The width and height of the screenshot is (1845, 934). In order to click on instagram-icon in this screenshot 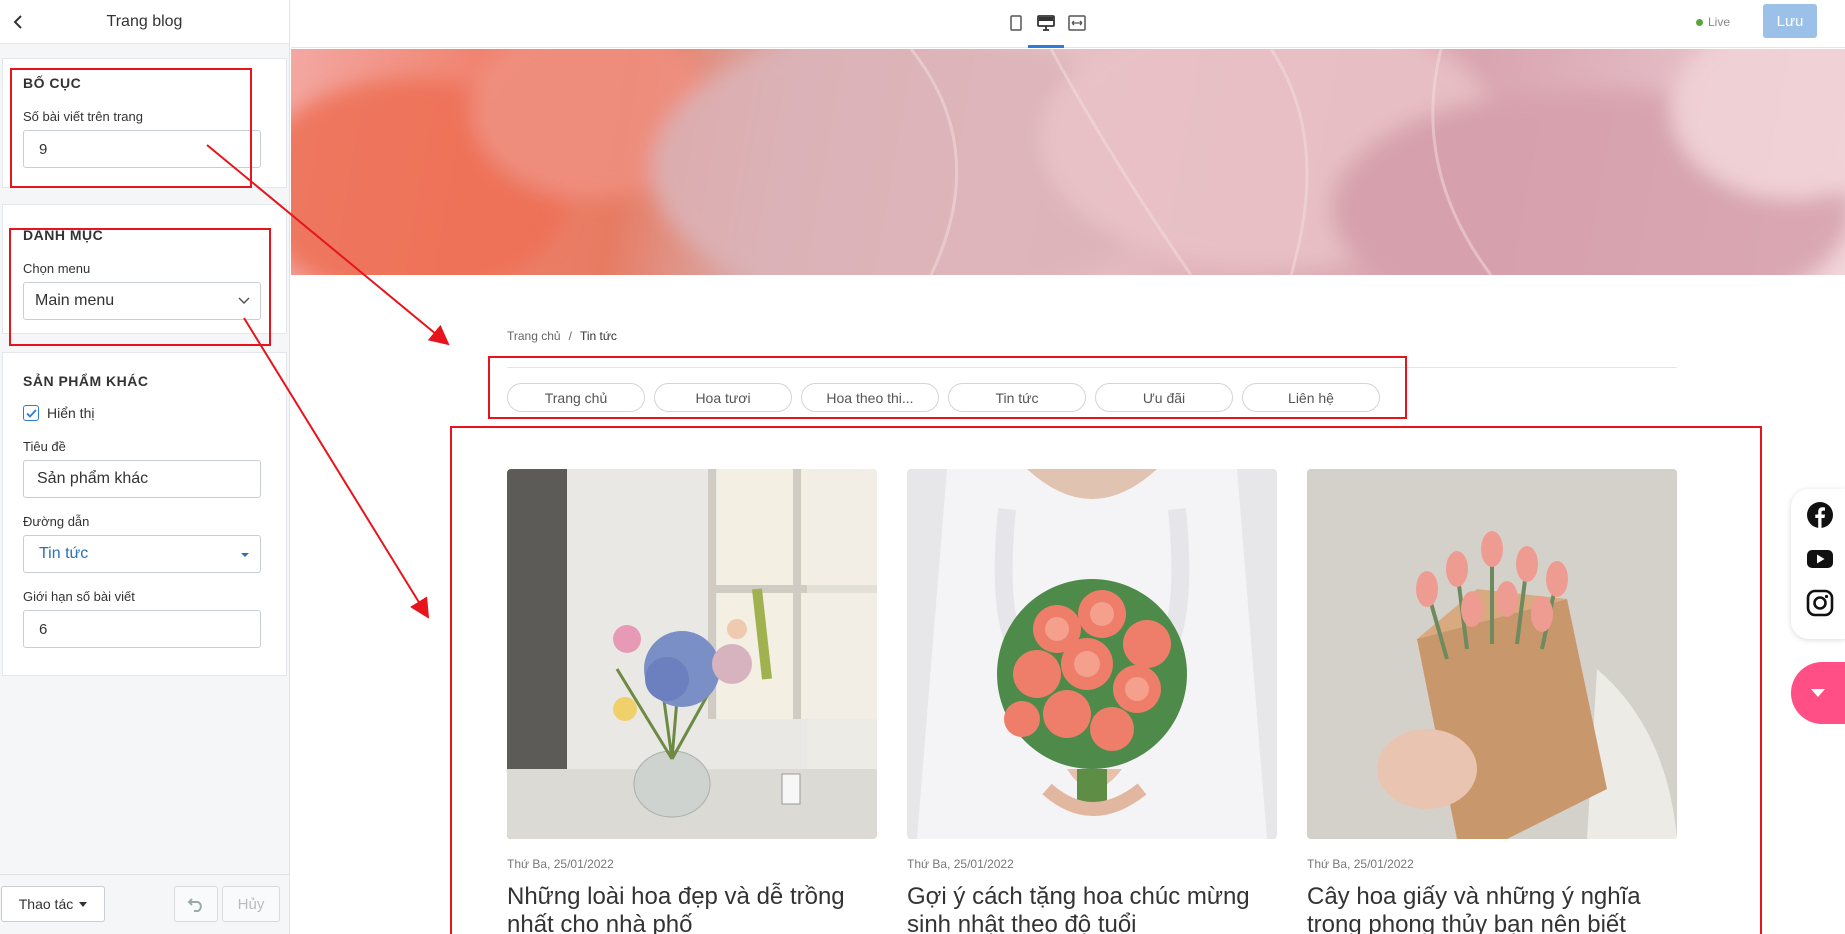, I will do `click(1820, 603)`.